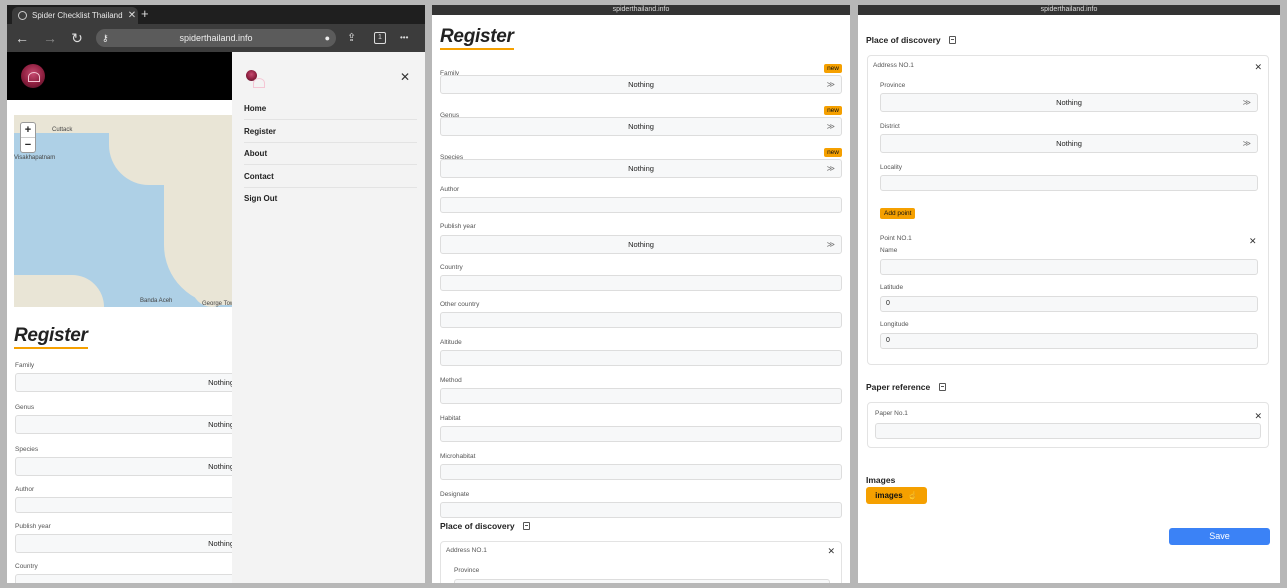 The image size is (1287, 588). What do you see at coordinates (140, 424) in the screenshot?
I see `genus-select: Nothing` at bounding box center [140, 424].